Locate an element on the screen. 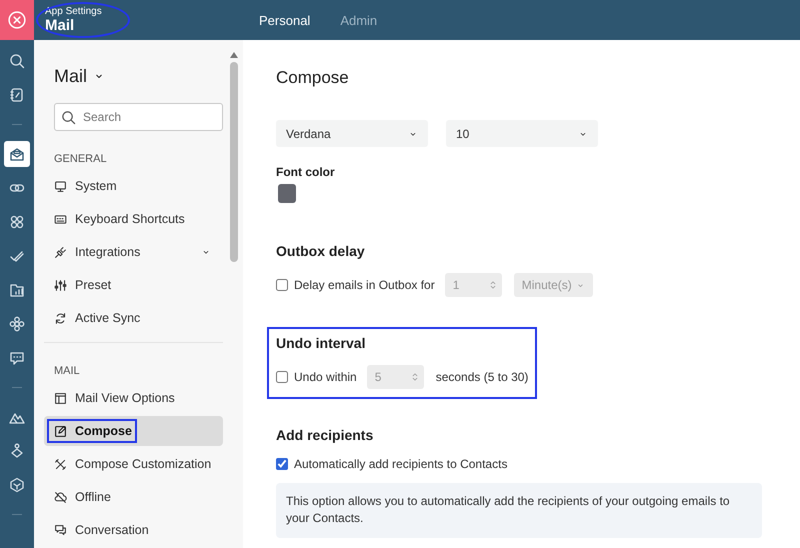  nav-item: Compose is located at coordinates (133, 431).